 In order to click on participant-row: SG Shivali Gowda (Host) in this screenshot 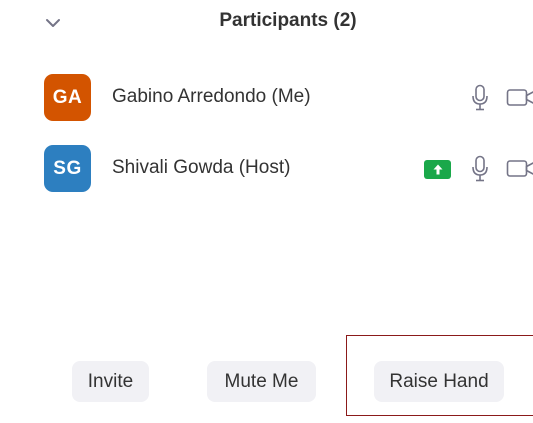, I will do `click(266, 169)`.